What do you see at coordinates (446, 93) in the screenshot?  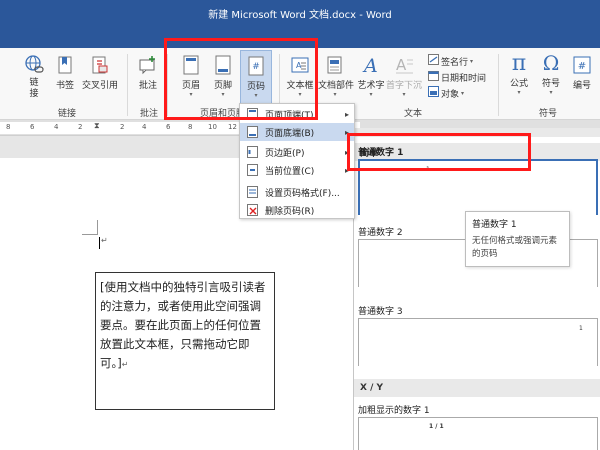 I see `object-button: 对象 ▾` at bounding box center [446, 93].